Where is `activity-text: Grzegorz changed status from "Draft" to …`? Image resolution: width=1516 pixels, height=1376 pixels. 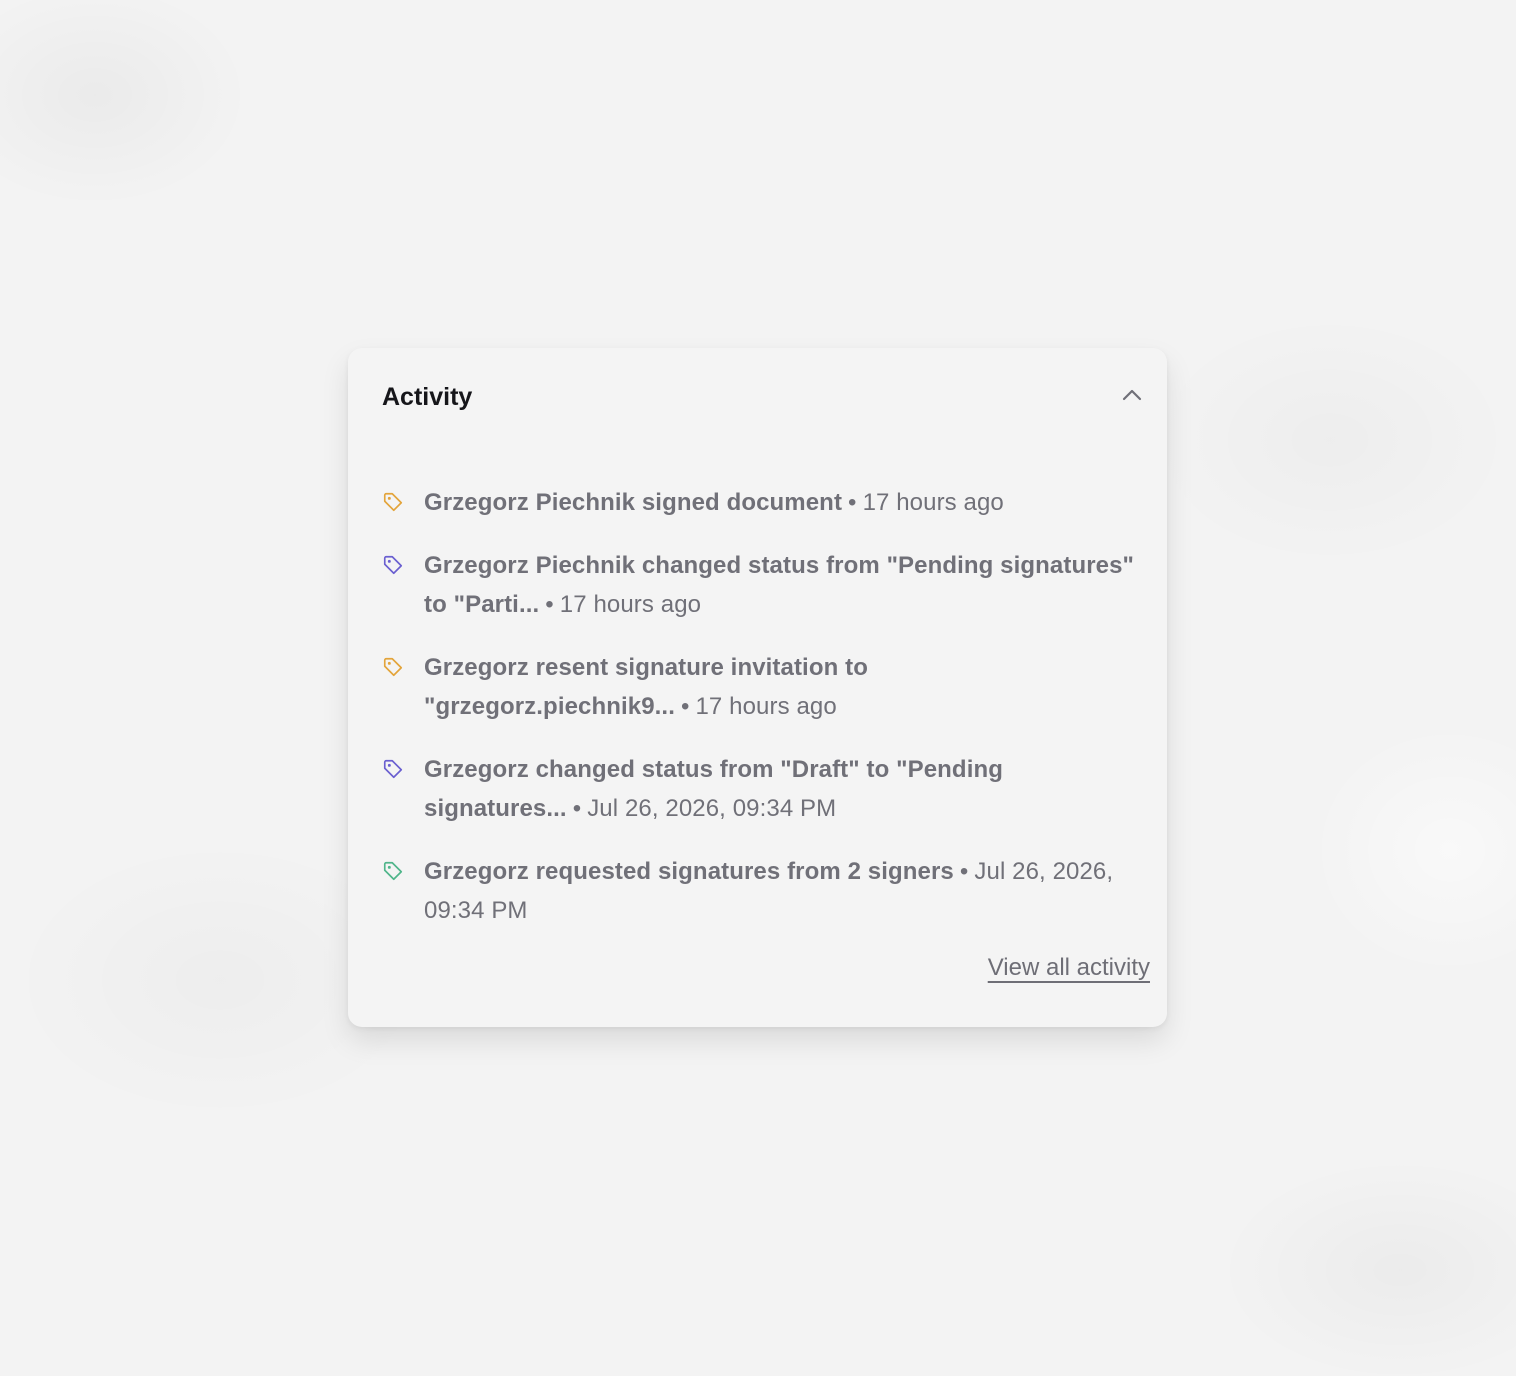 activity-text: Grzegorz changed status from "Draft" to … is located at coordinates (788, 789).